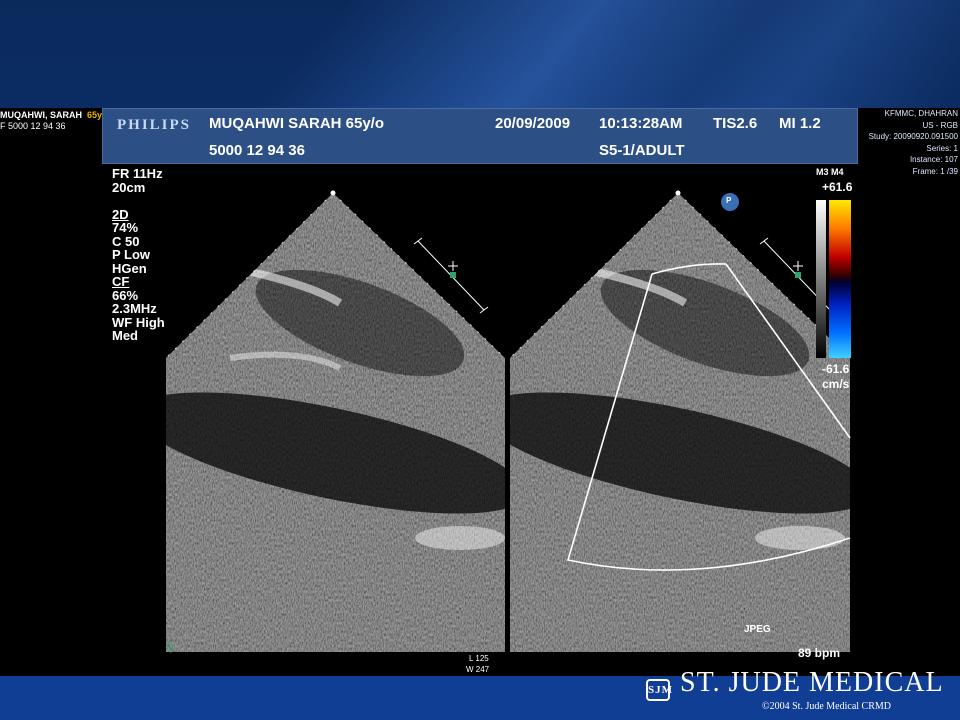 This screenshot has height=720, width=960. I want to click on param-harmonic: HGen, so click(129, 268).